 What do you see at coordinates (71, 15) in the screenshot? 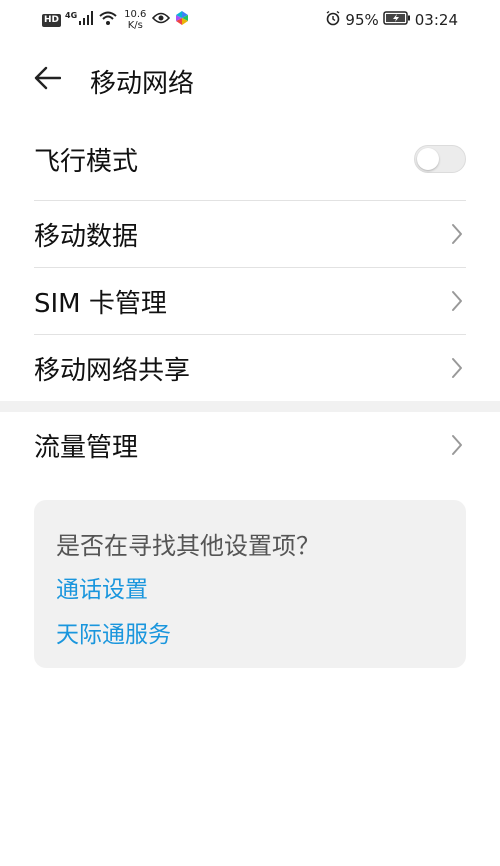
I see `network-type: 4G` at bounding box center [71, 15].